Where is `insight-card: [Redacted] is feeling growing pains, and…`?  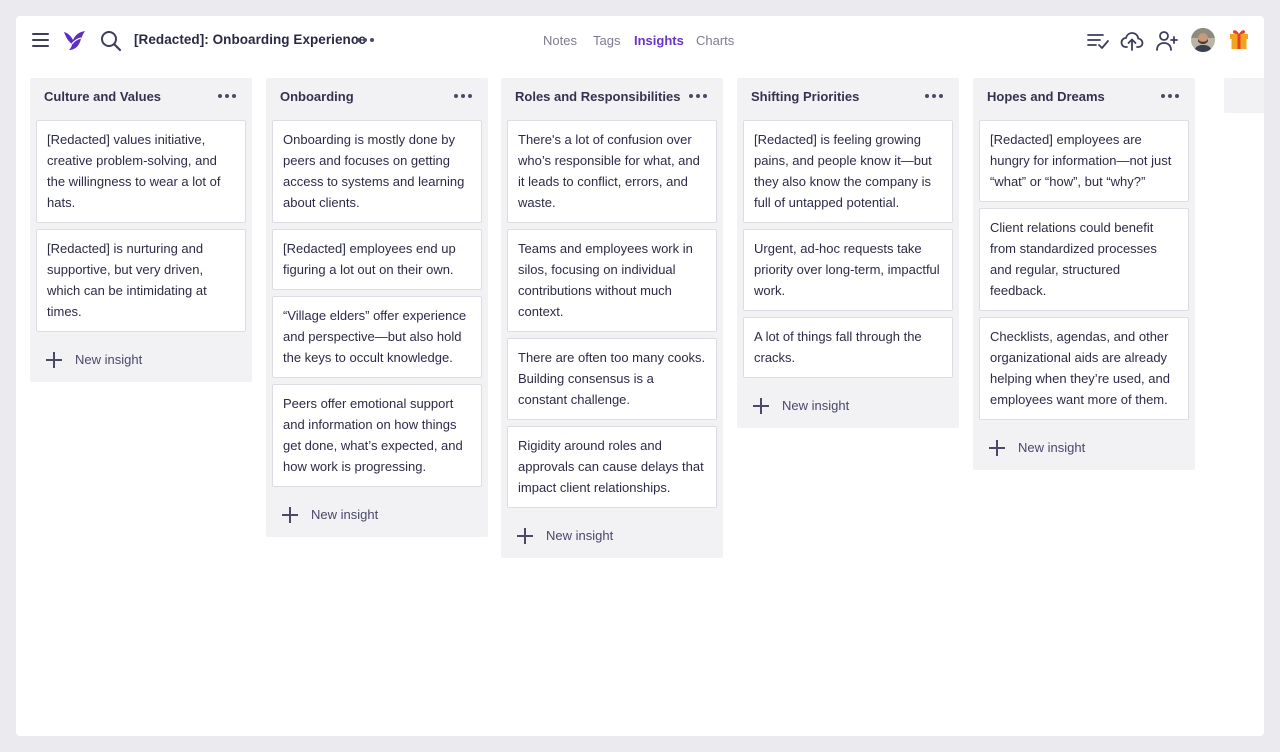 insight-card: [Redacted] is feeling growing pains, and… is located at coordinates (848, 171).